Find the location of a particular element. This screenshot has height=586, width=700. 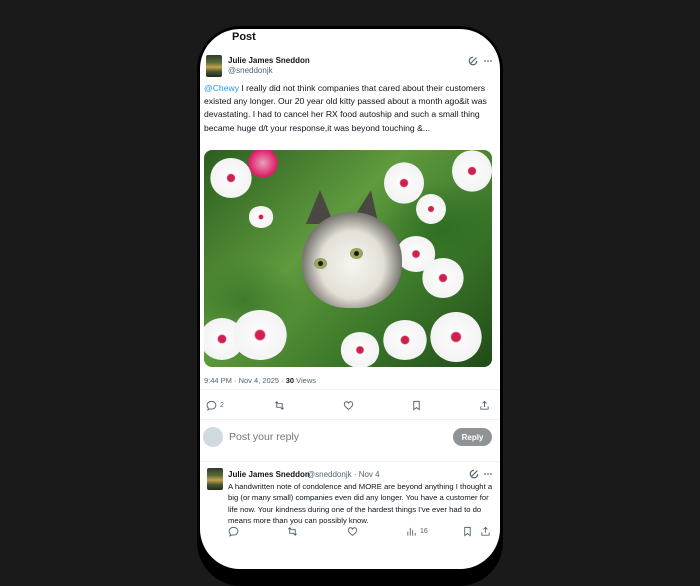

views-label: Views is located at coordinates (305, 380).